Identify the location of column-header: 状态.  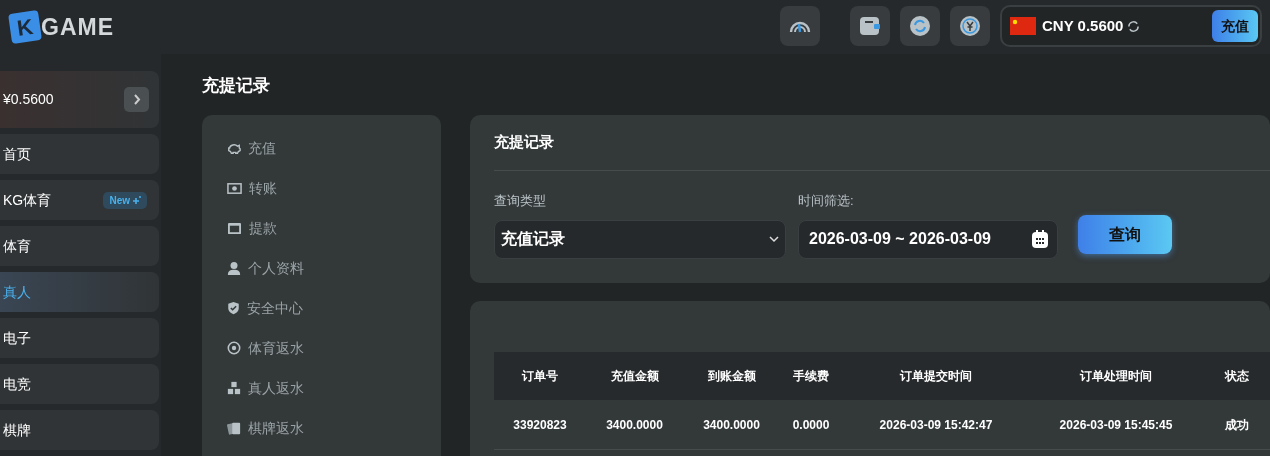
(1236, 376).